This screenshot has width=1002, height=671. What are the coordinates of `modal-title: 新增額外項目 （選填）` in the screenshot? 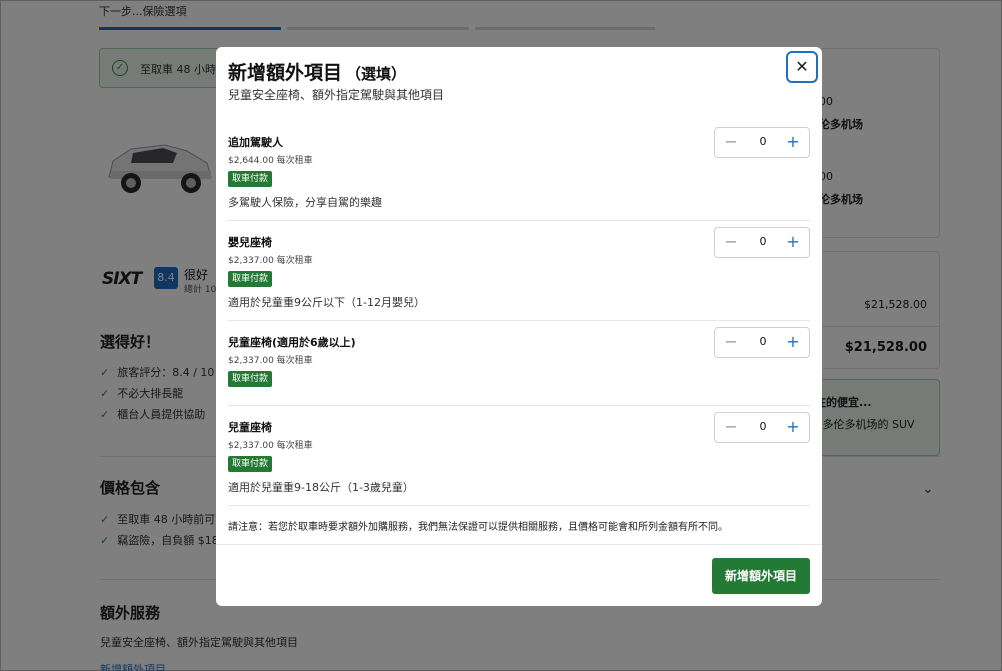 It's located at (317, 71).